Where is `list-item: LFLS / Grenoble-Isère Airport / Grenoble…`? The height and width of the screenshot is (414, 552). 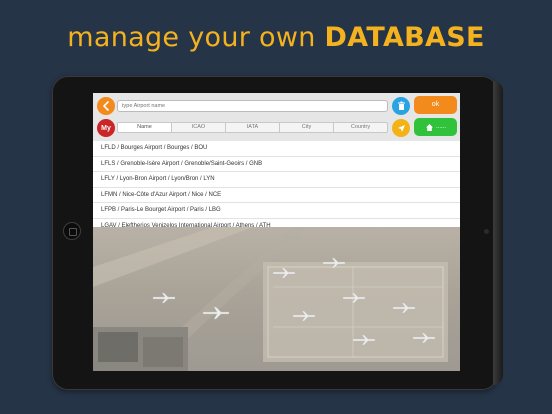
list-item: LFLS / Grenoble-Isère Airport / Grenoble… is located at coordinates (276, 164).